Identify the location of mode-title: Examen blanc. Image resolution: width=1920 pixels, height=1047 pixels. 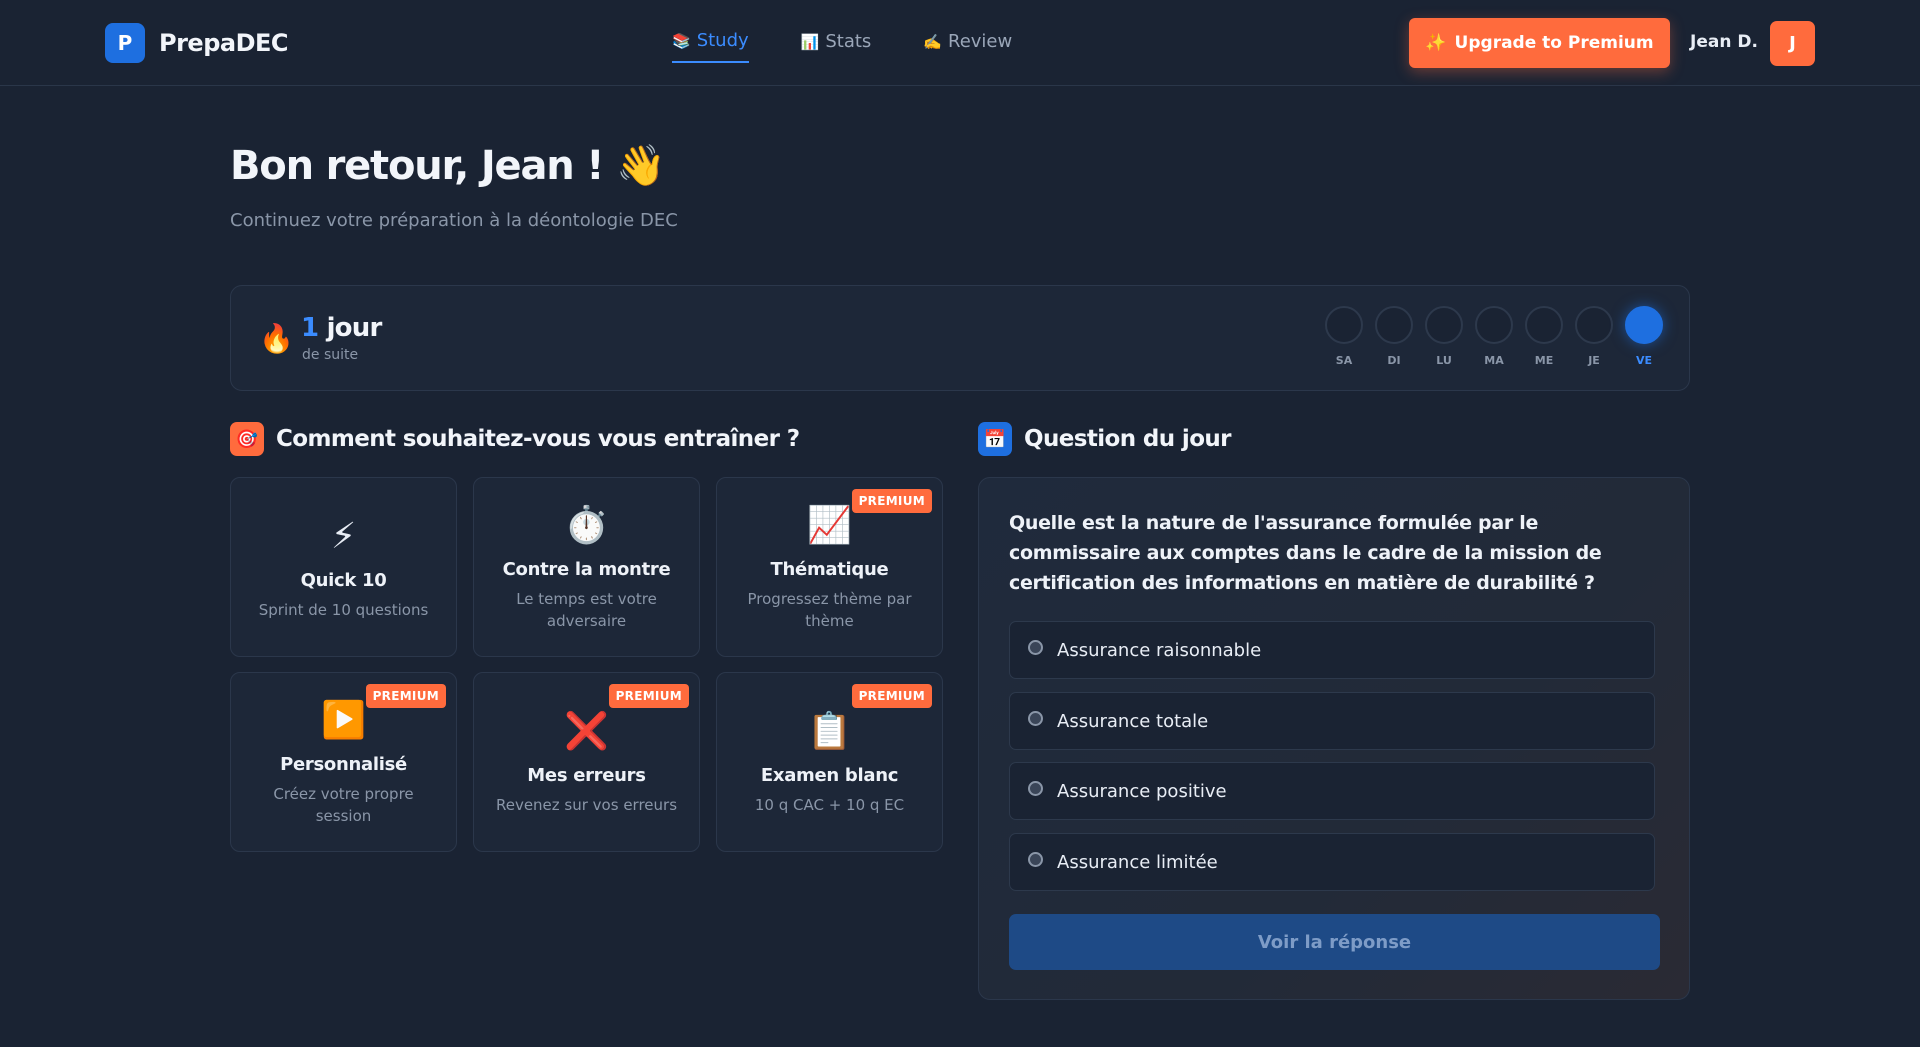
(829, 775).